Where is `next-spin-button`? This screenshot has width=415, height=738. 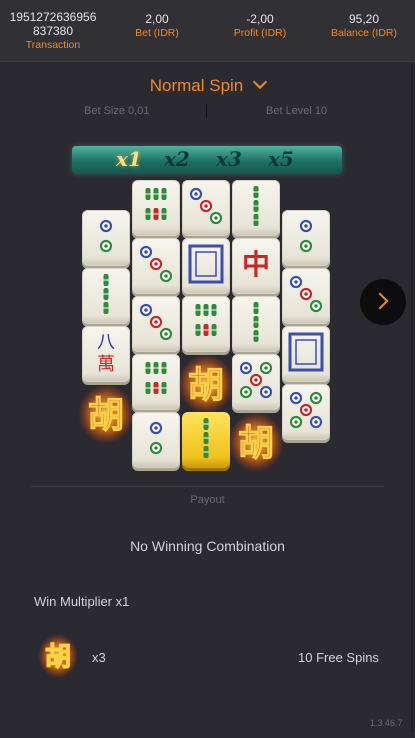
next-spin-button is located at coordinates (383, 302).